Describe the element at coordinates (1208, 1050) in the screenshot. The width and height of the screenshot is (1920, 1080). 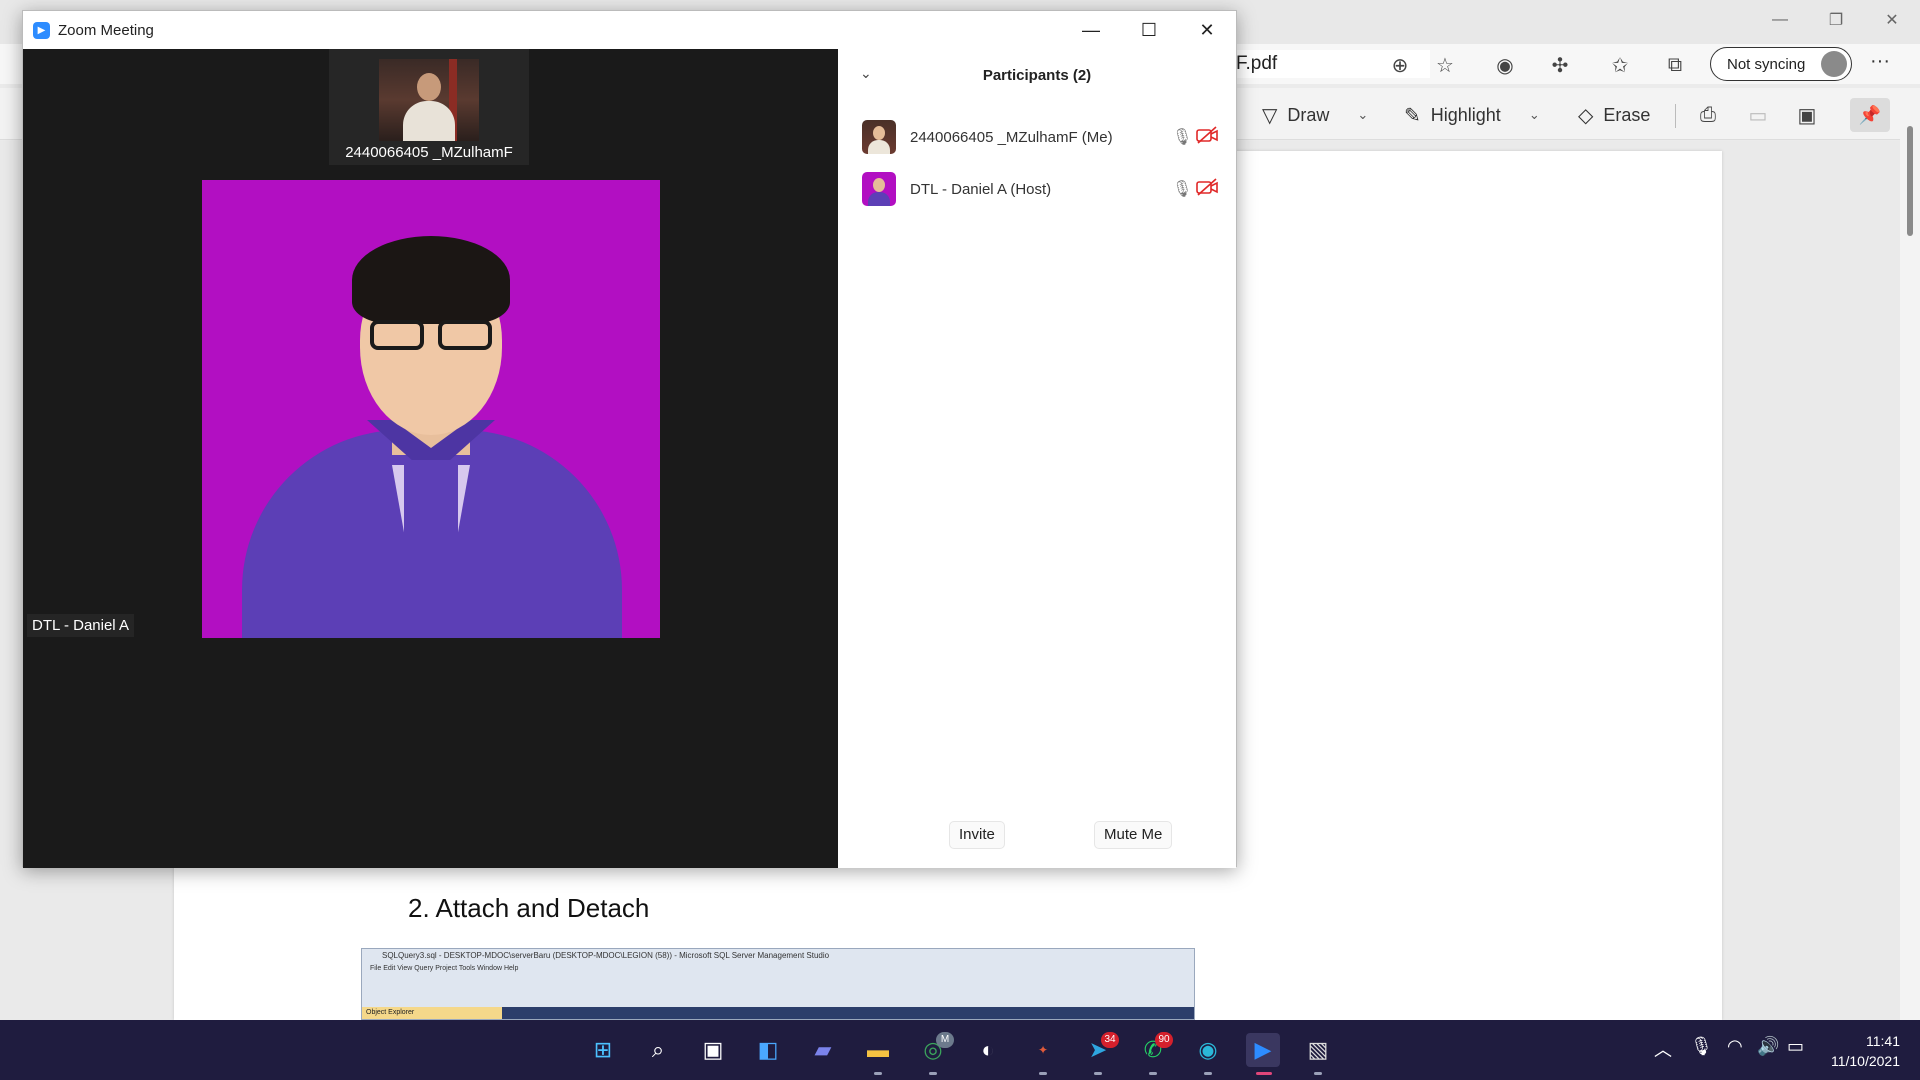
I see `edge-icon: ◉` at that location.